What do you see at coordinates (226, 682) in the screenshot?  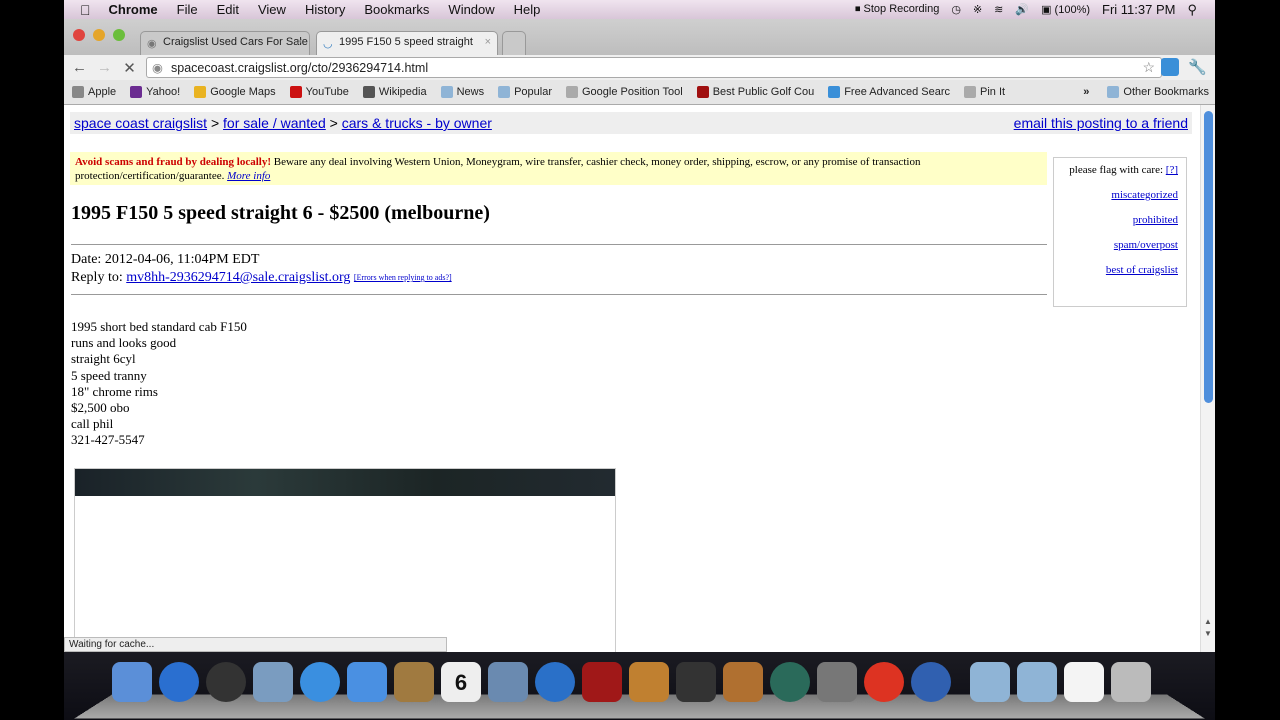 I see `dock-dashboard-icon` at bounding box center [226, 682].